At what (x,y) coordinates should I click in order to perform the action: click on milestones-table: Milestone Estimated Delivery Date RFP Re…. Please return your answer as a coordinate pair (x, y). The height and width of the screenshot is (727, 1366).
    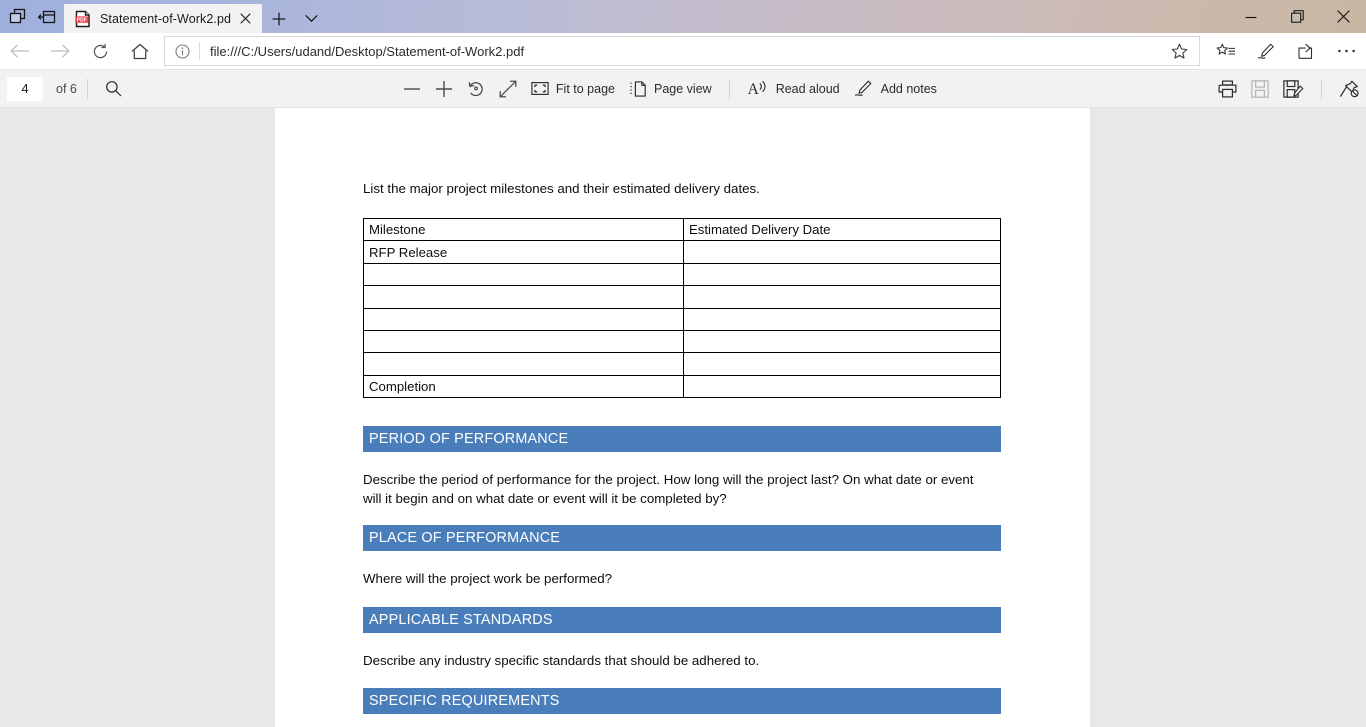
    Looking at the image, I should click on (682, 308).